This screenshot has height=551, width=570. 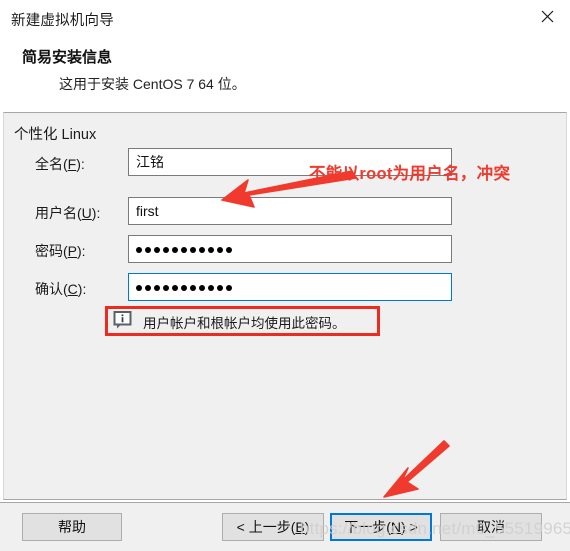 What do you see at coordinates (290, 249) in the screenshot?
I see `password-input` at bounding box center [290, 249].